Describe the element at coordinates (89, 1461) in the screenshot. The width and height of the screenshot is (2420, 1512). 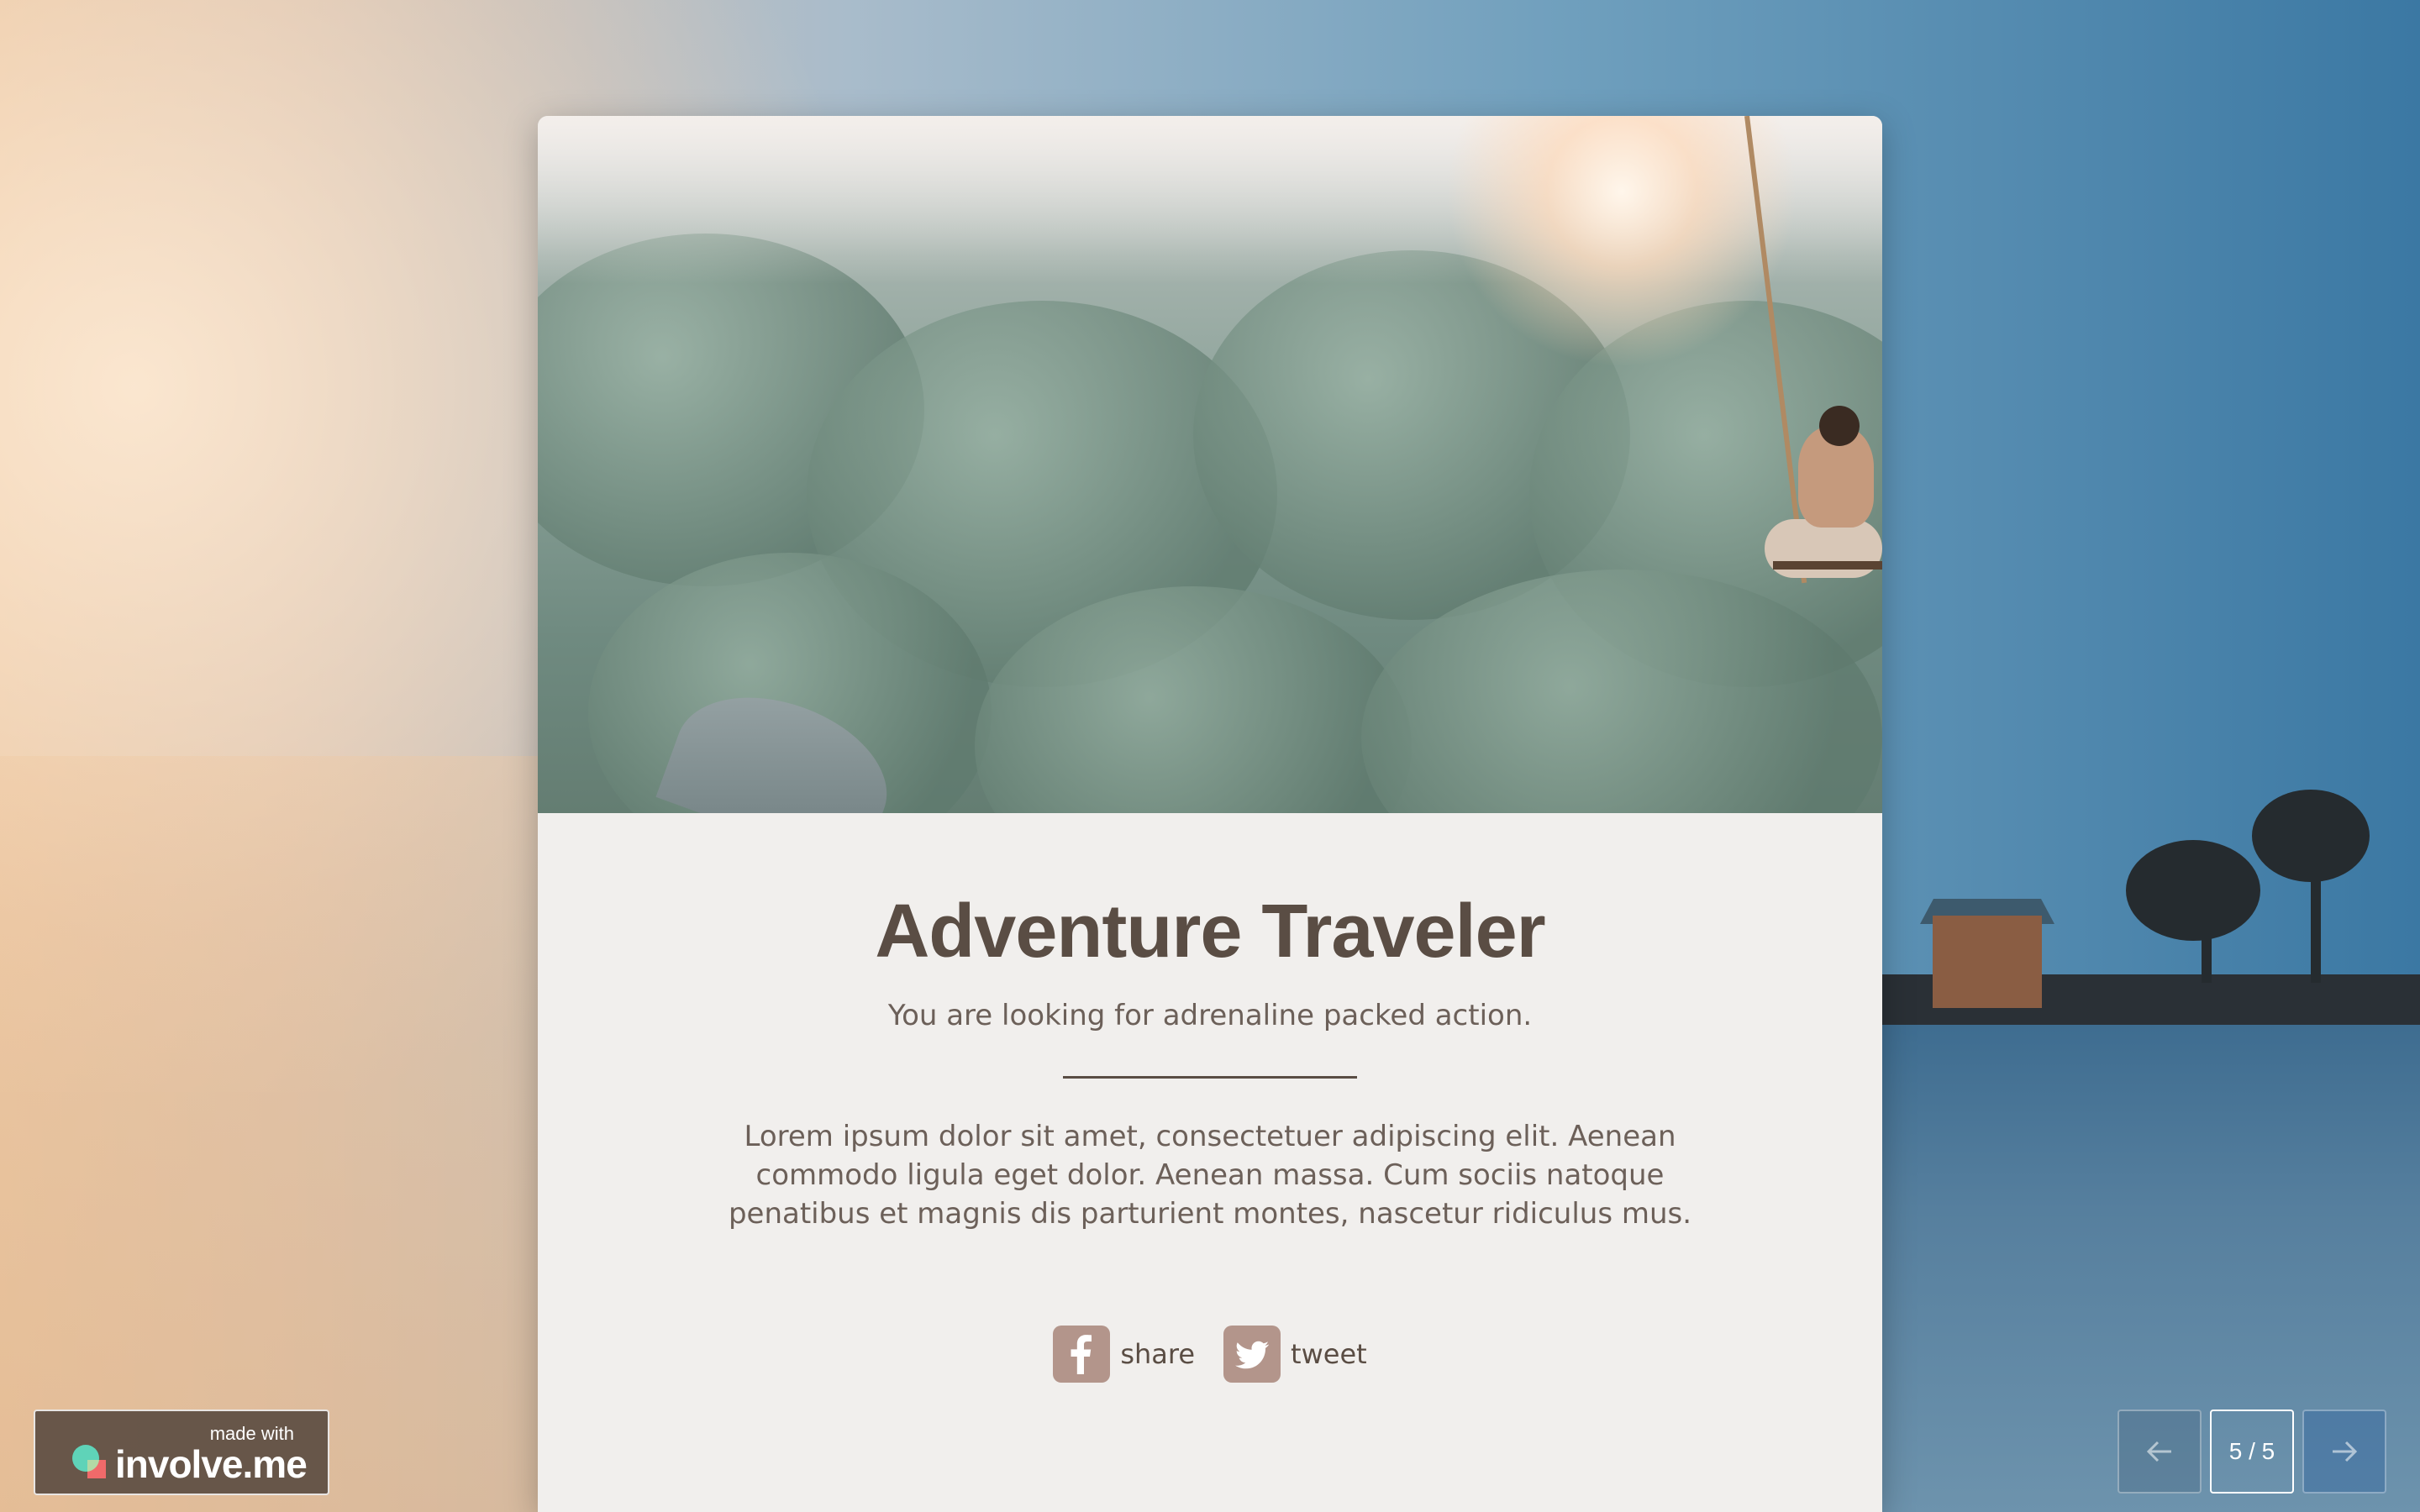
I see `involveme-logo-icon` at that location.